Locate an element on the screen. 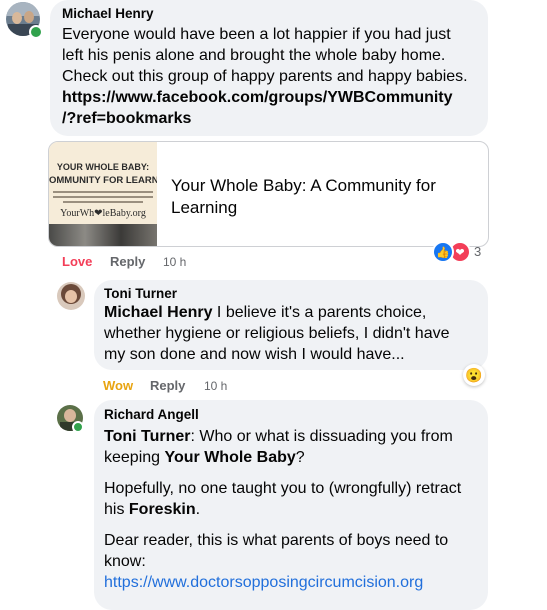  comment-author: Toni Turner is located at coordinates (140, 293).